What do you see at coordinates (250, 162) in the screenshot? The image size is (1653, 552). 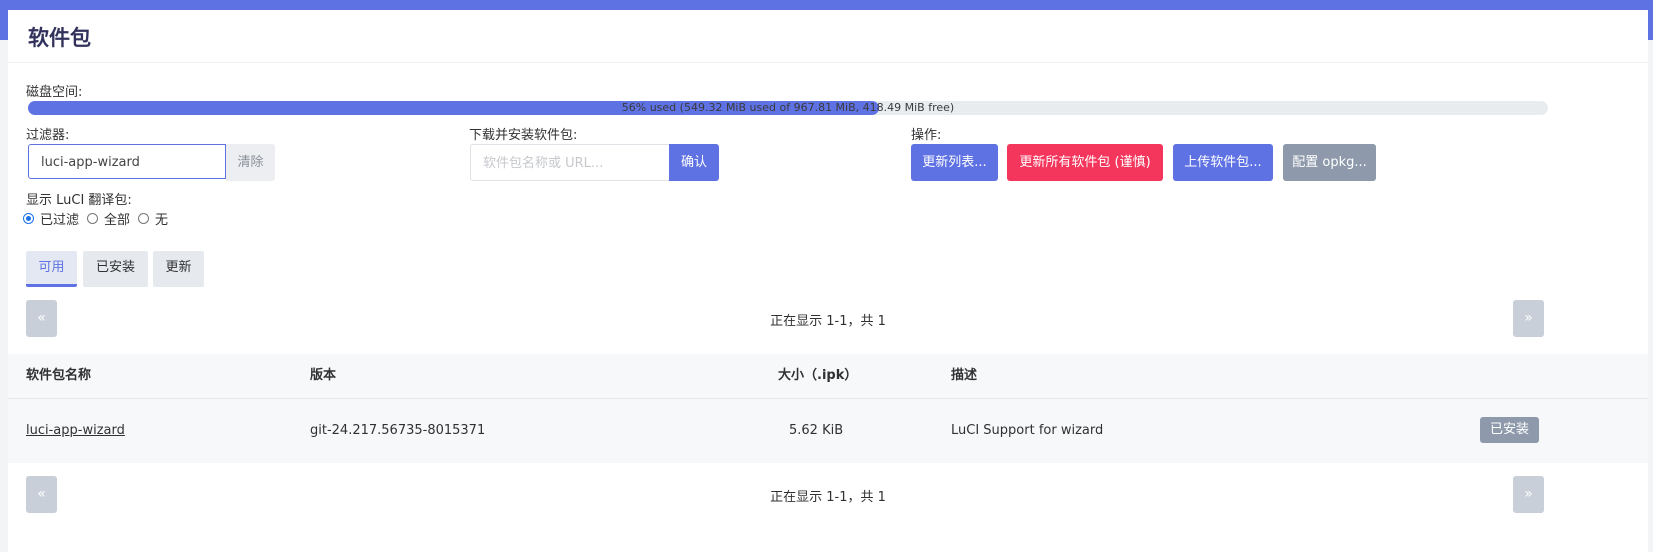 I see `clear-filter-button: 清除` at bounding box center [250, 162].